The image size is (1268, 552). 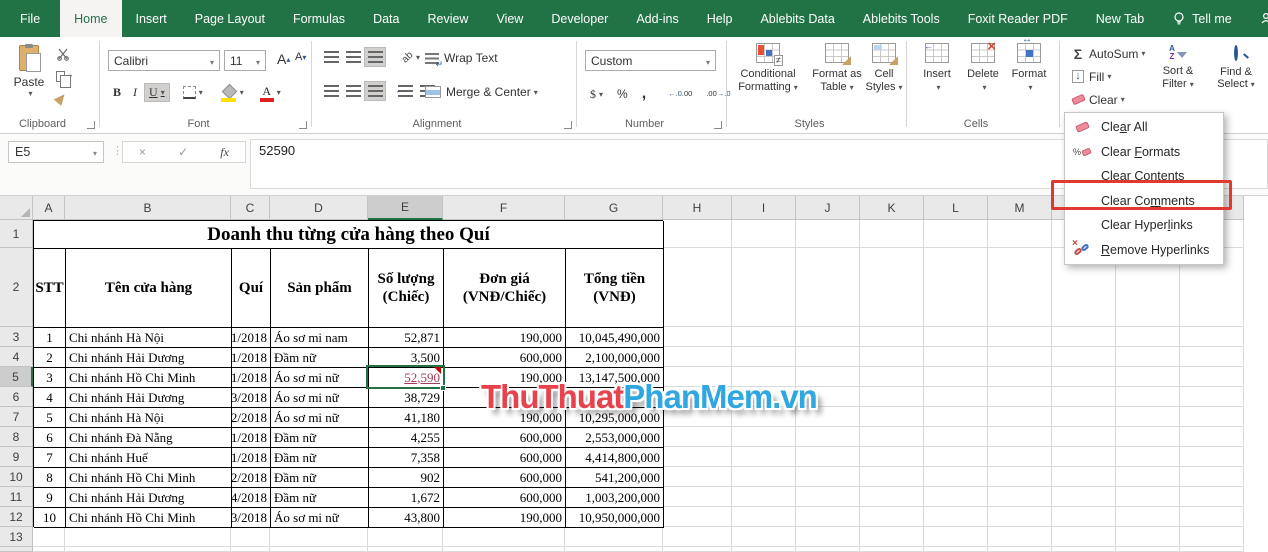 What do you see at coordinates (251, 398) in the screenshot?
I see `cell-C6: 3/2018` at bounding box center [251, 398].